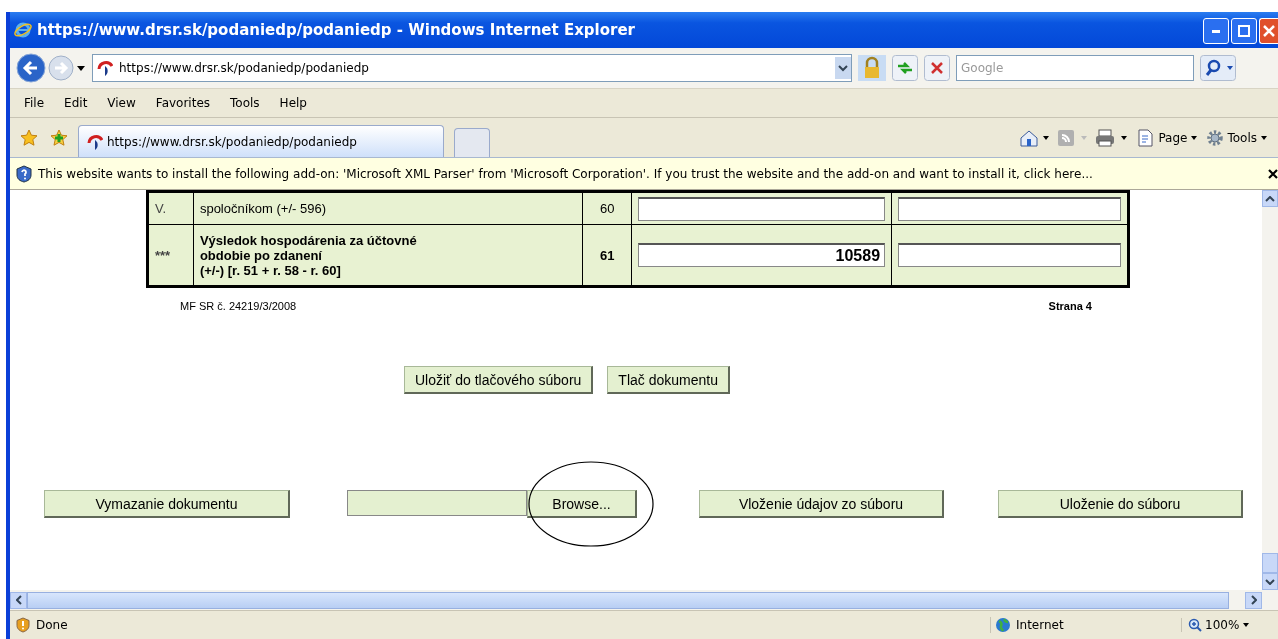 This screenshot has width=1278, height=639. Describe the element at coordinates (1120, 504) in the screenshot. I see `save-to-file-button: Uloženie do súboru` at that location.